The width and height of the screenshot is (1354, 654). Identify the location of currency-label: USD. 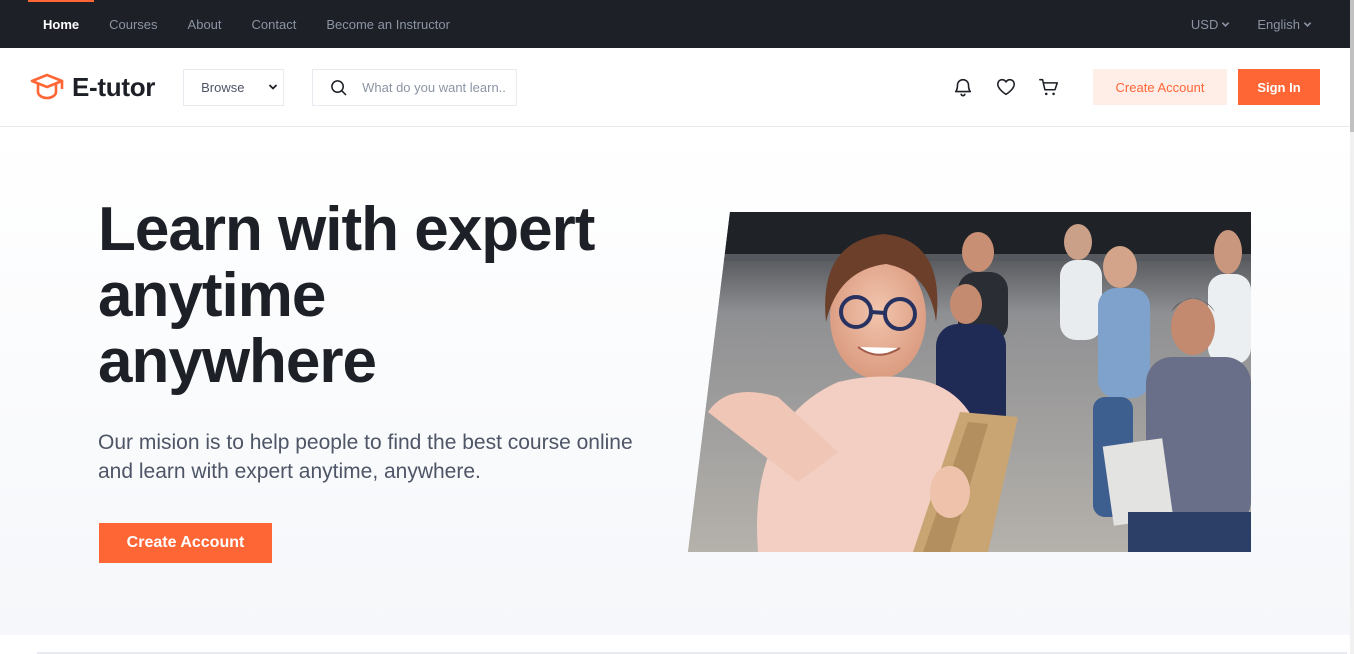
(1204, 24).